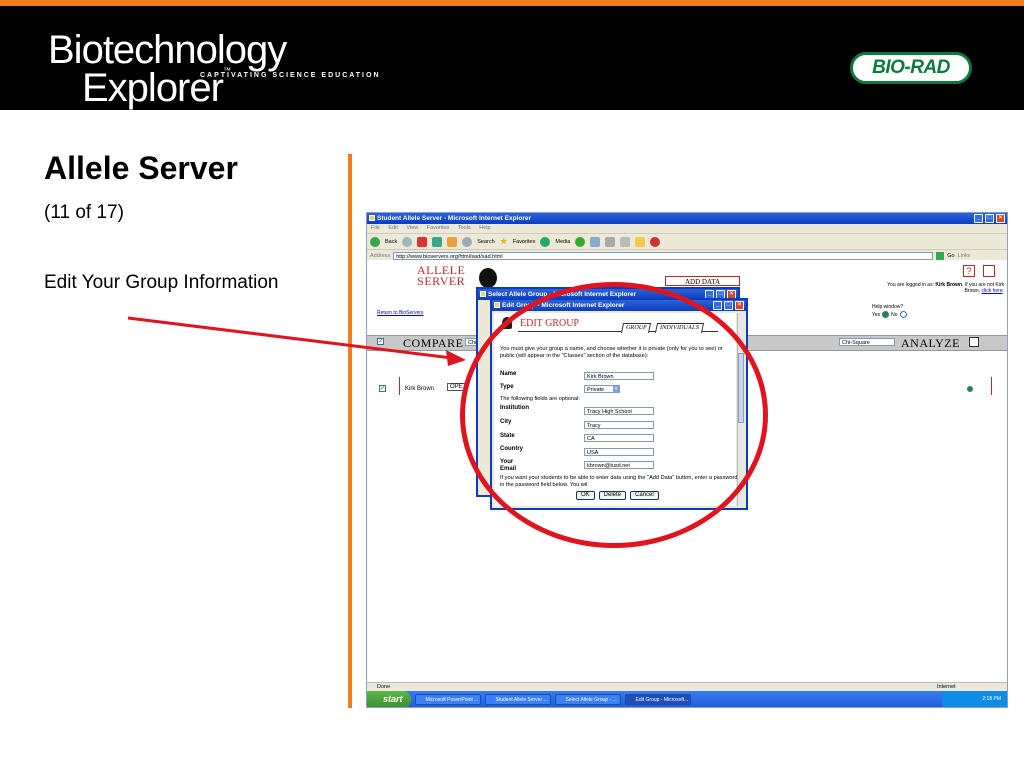 This screenshot has width=1024, height=768. I want to click on edit-group-minimize-button: _, so click(717, 305).